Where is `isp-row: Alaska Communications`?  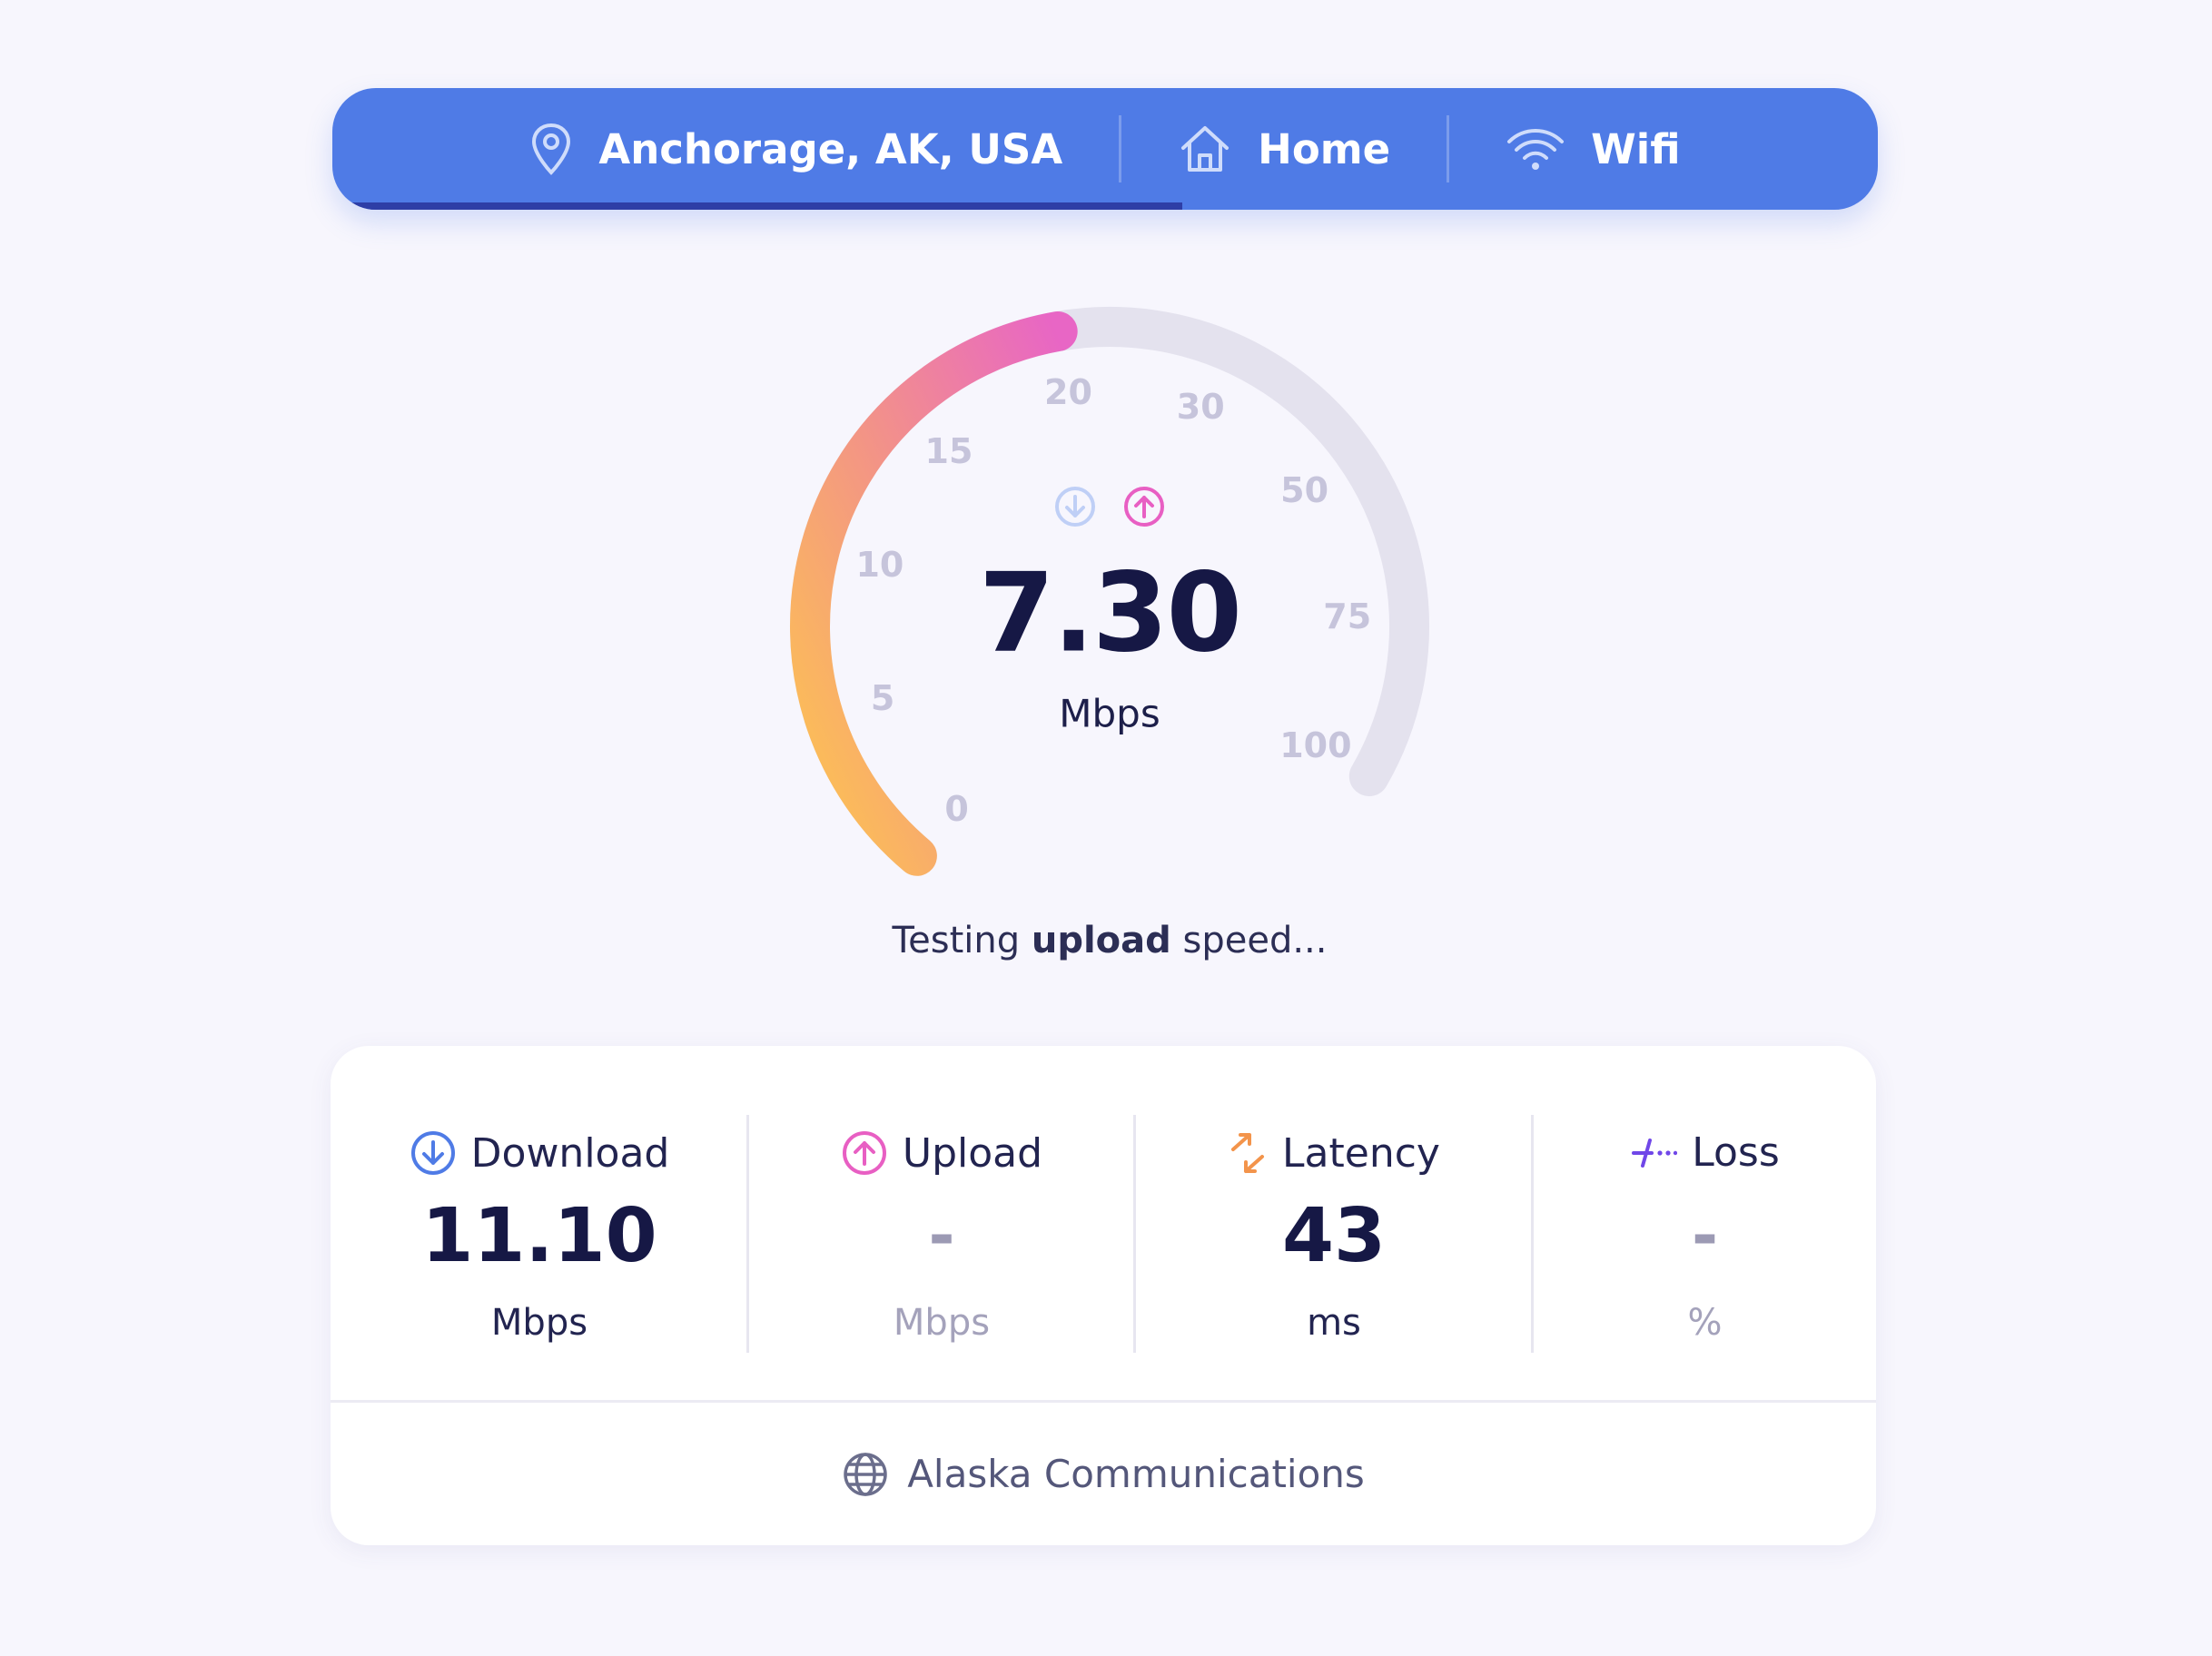
isp-row: Alaska Communications is located at coordinates (1103, 1474).